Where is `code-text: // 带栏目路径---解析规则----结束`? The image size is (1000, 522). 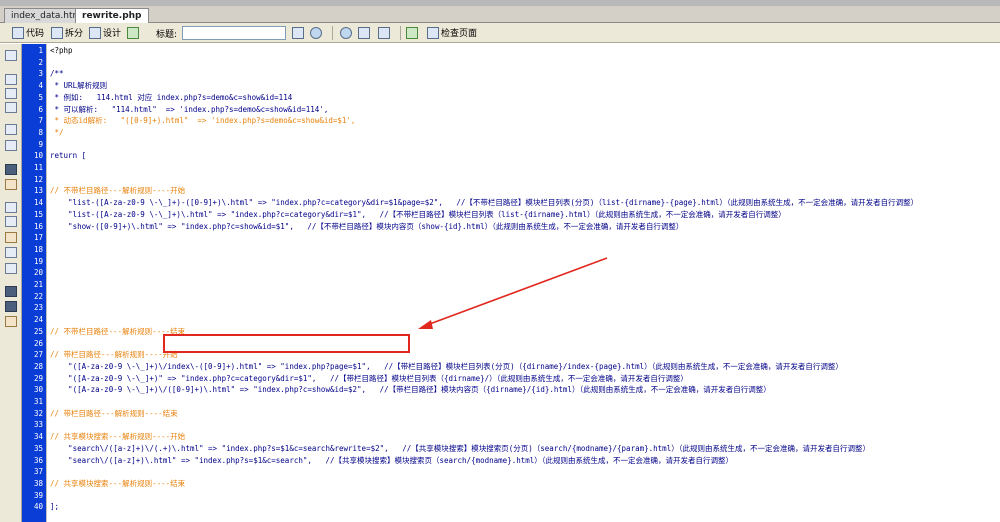
code-text: // 带栏目路径---解析规则----结束 is located at coordinates (114, 413).